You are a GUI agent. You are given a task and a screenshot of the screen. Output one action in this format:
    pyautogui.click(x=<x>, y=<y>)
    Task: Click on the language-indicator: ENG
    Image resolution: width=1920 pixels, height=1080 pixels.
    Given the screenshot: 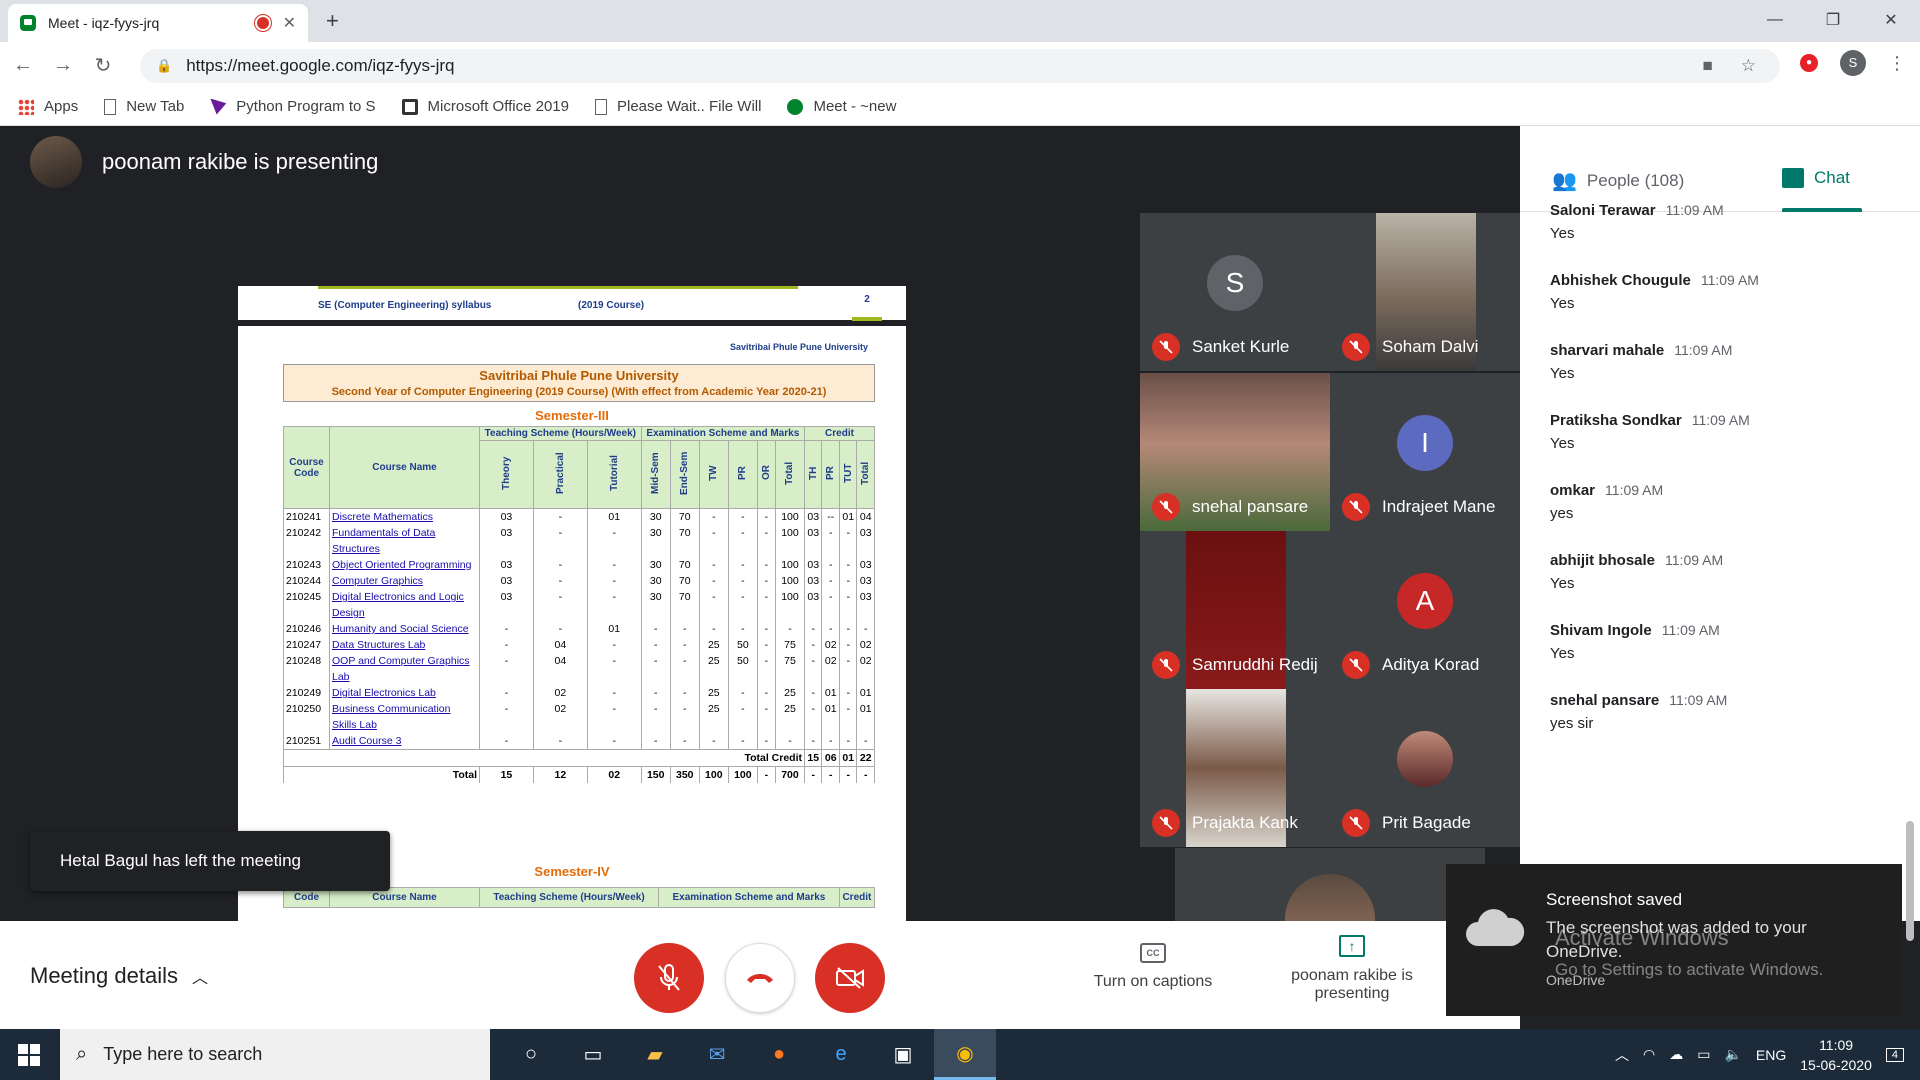 What is the action you would take?
    pyautogui.click(x=1771, y=1055)
    